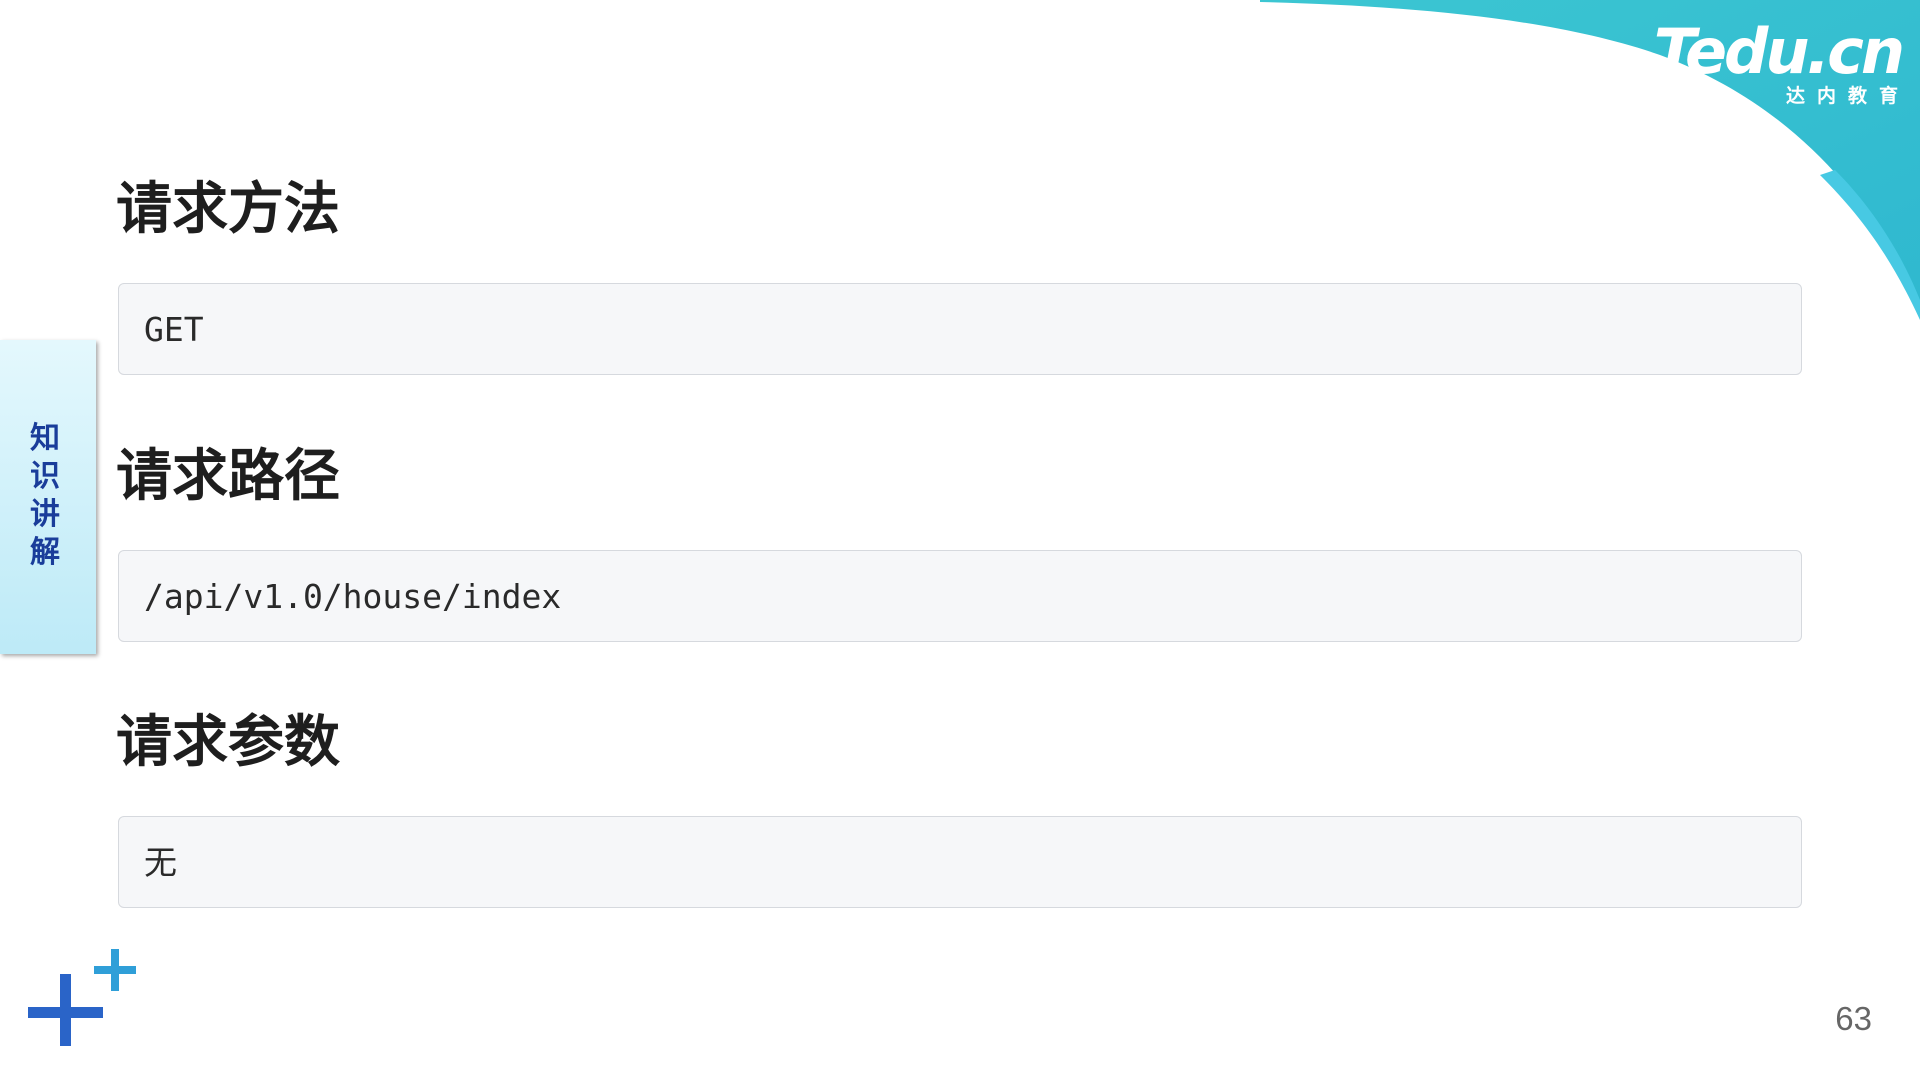  I want to click on small-plus-icon, so click(115, 970).